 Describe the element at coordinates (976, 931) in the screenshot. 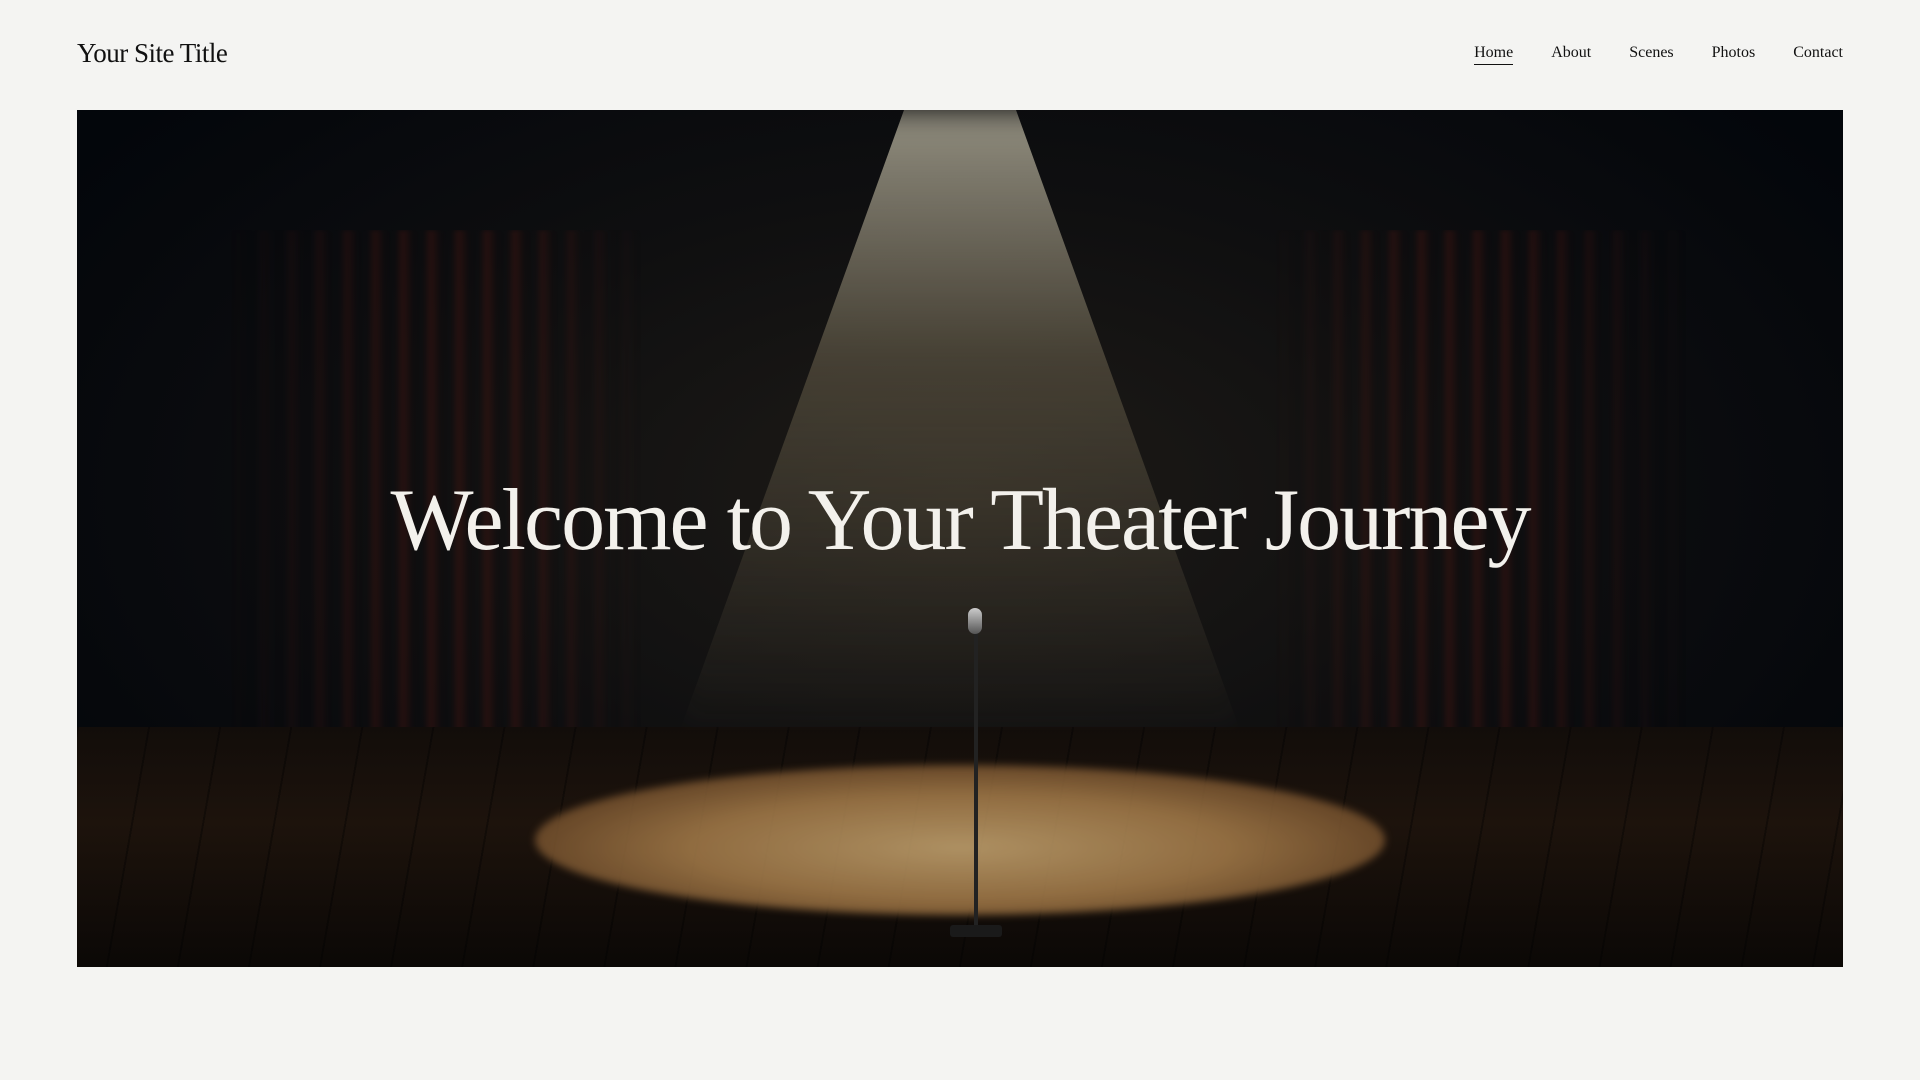

I see `microphone-base` at that location.